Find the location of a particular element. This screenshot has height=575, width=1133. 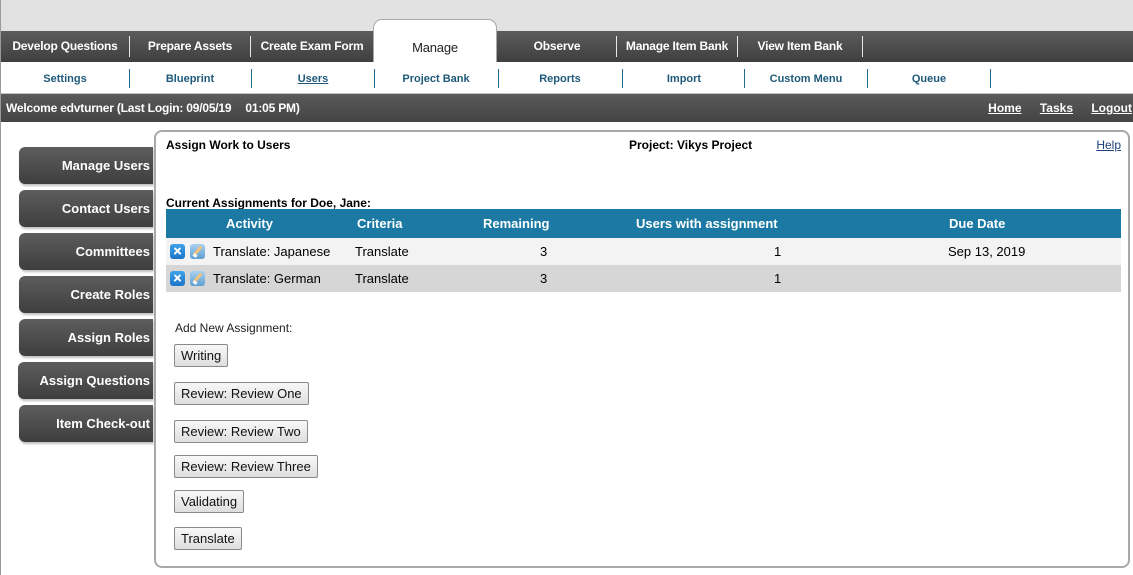

subtab-custom-menu: Custom Menu is located at coordinates (806, 78).